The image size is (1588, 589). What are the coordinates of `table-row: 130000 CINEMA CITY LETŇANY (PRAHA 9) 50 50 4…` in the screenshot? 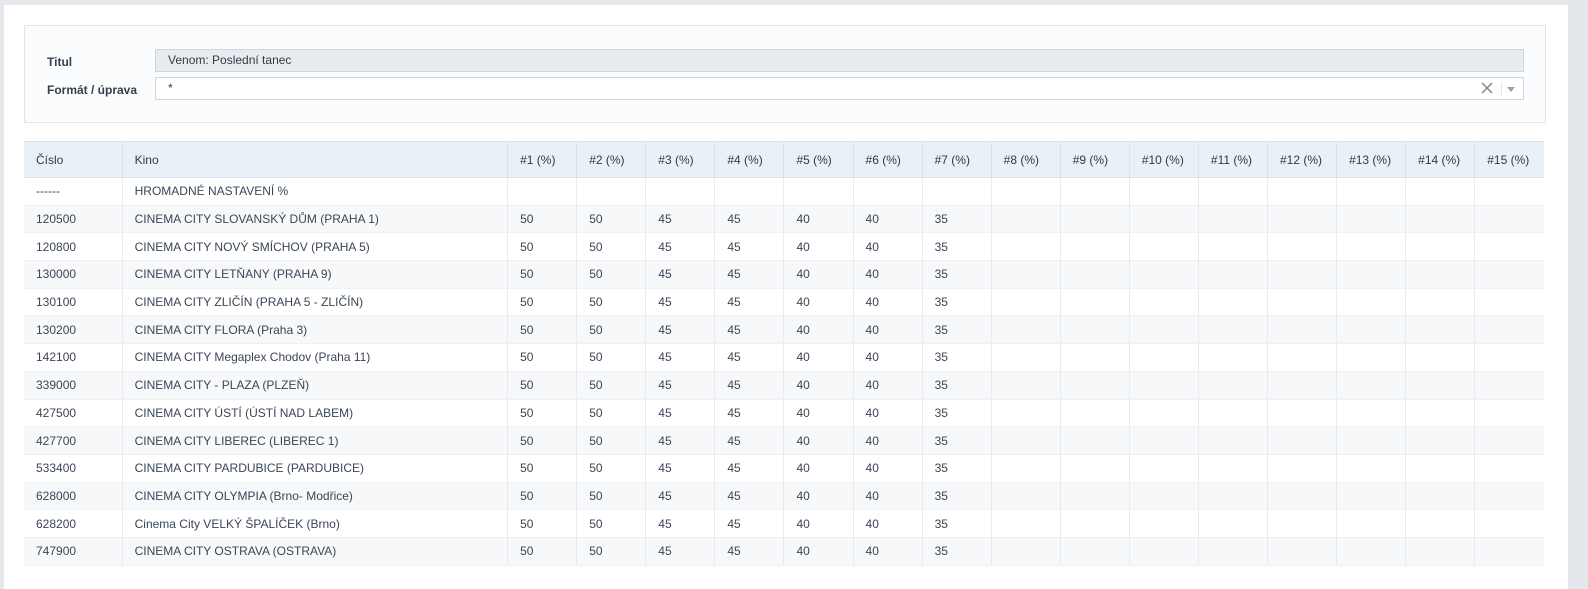 It's located at (784, 274).